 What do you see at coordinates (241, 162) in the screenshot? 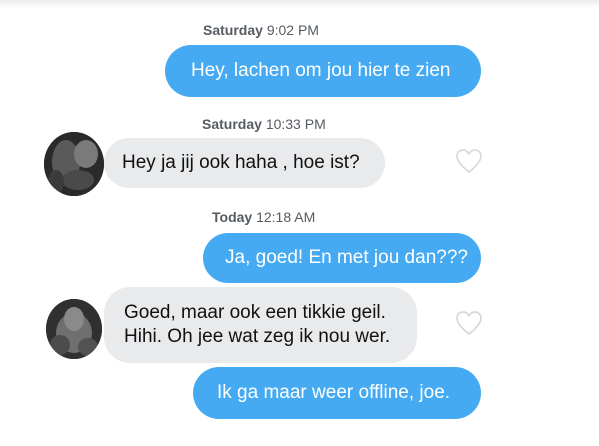
I see `message-text: Hey ja jij ook haha , hoe ist?` at bounding box center [241, 162].